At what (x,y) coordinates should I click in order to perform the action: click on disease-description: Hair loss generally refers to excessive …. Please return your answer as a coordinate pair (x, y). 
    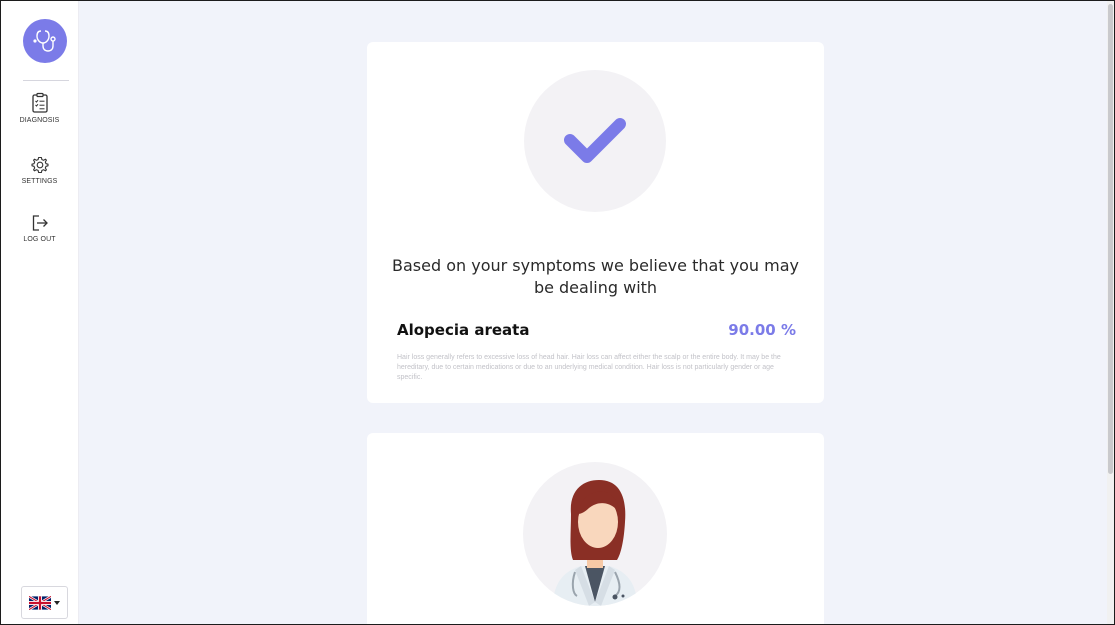
    Looking at the image, I should click on (589, 367).